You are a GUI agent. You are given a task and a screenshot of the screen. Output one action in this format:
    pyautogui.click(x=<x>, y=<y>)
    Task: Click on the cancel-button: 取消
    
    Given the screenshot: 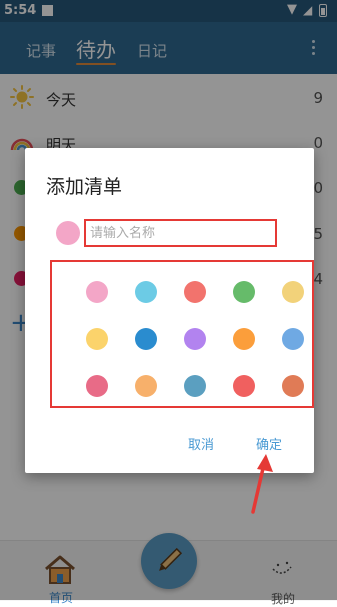 What is the action you would take?
    pyautogui.click(x=201, y=443)
    